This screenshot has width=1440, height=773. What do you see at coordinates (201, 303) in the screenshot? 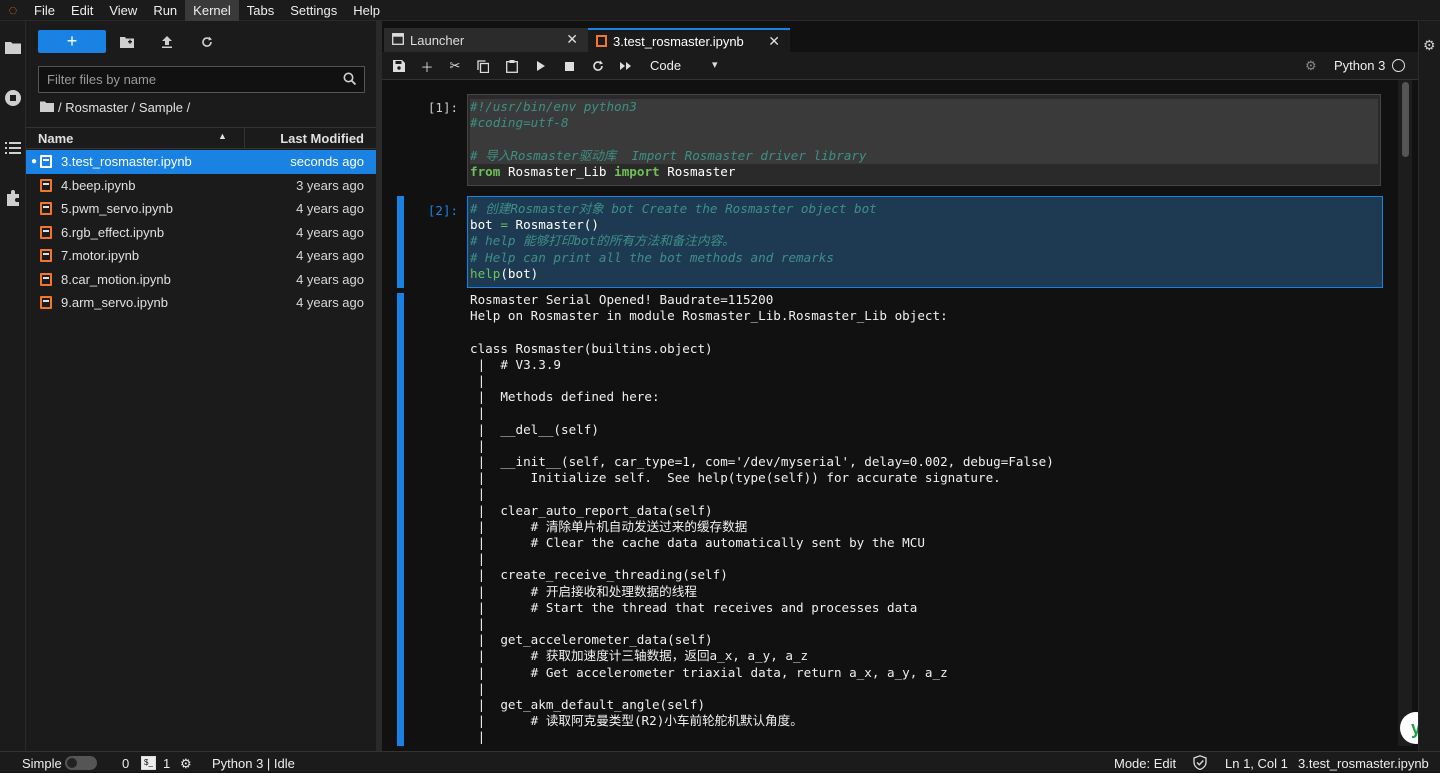
I see `file-row: 9.arm_servo.ipynb 4 years ago` at bounding box center [201, 303].